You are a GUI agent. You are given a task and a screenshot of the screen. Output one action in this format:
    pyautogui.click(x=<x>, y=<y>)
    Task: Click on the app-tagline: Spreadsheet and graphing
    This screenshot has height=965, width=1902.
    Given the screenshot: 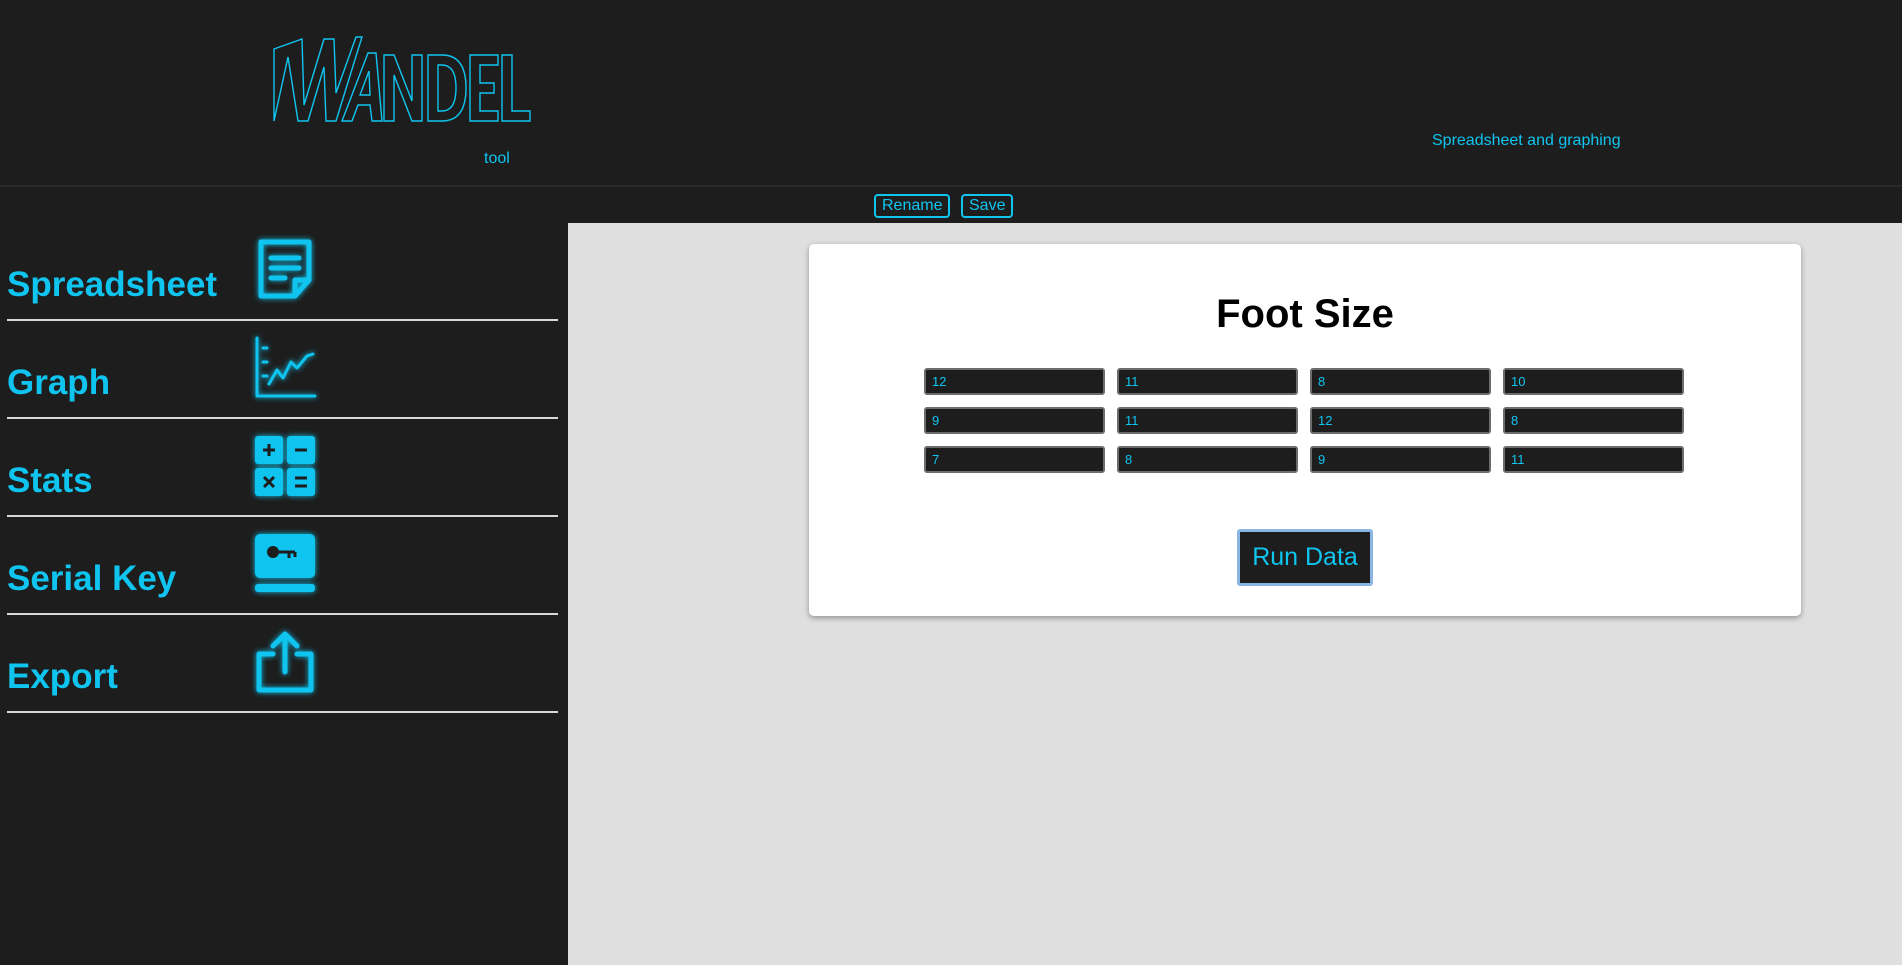 What is the action you would take?
    pyautogui.click(x=1526, y=140)
    